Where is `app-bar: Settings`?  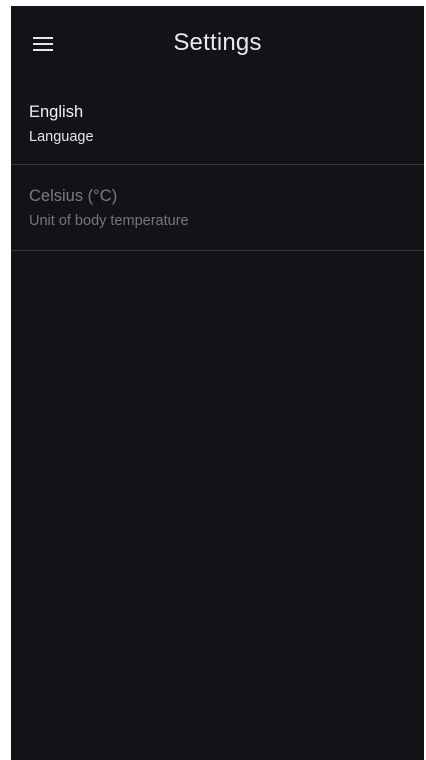 app-bar: Settings is located at coordinates (217, 44).